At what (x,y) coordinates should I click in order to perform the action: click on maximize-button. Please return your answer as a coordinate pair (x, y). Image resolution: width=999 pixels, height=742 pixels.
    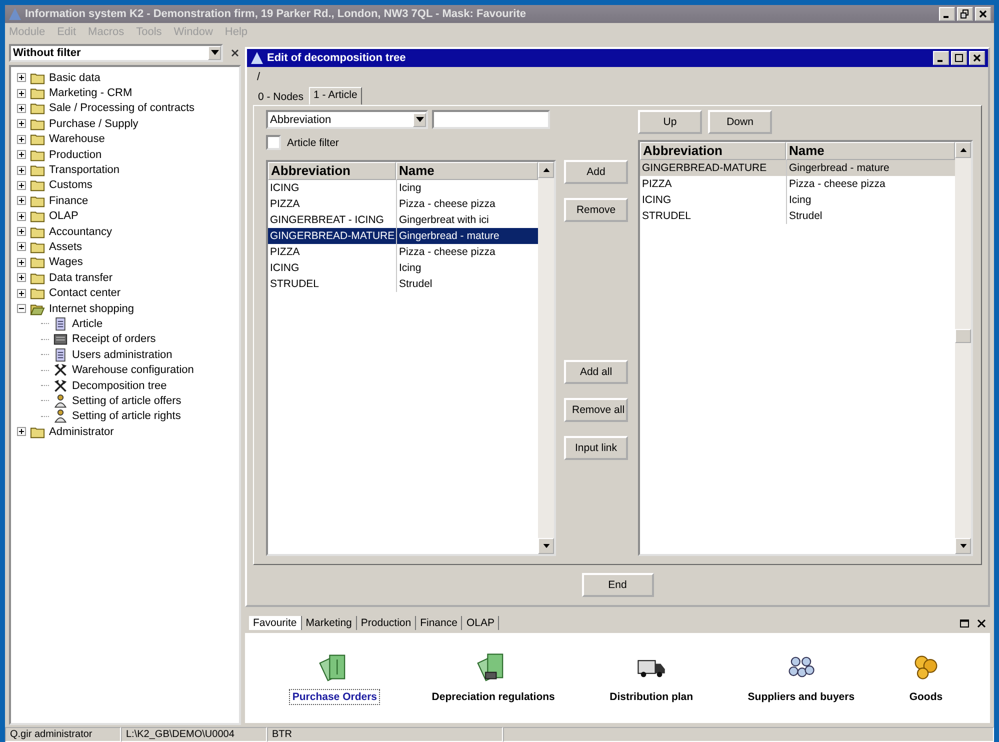
    Looking at the image, I should click on (959, 58).